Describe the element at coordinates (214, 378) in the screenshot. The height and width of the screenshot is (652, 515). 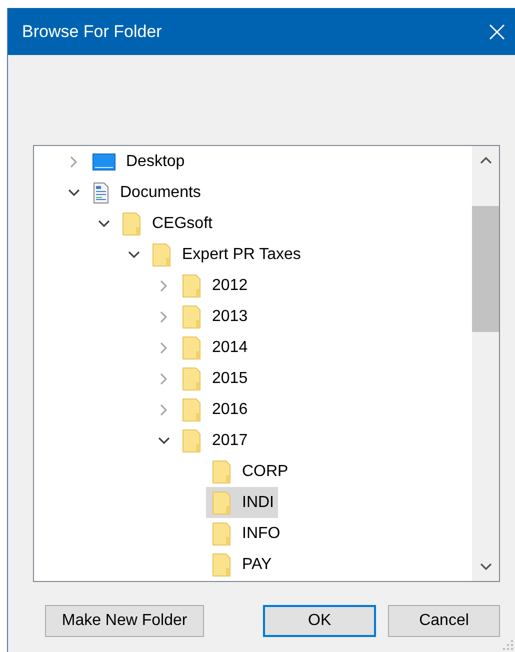
I see `tree-item: 2015` at that location.